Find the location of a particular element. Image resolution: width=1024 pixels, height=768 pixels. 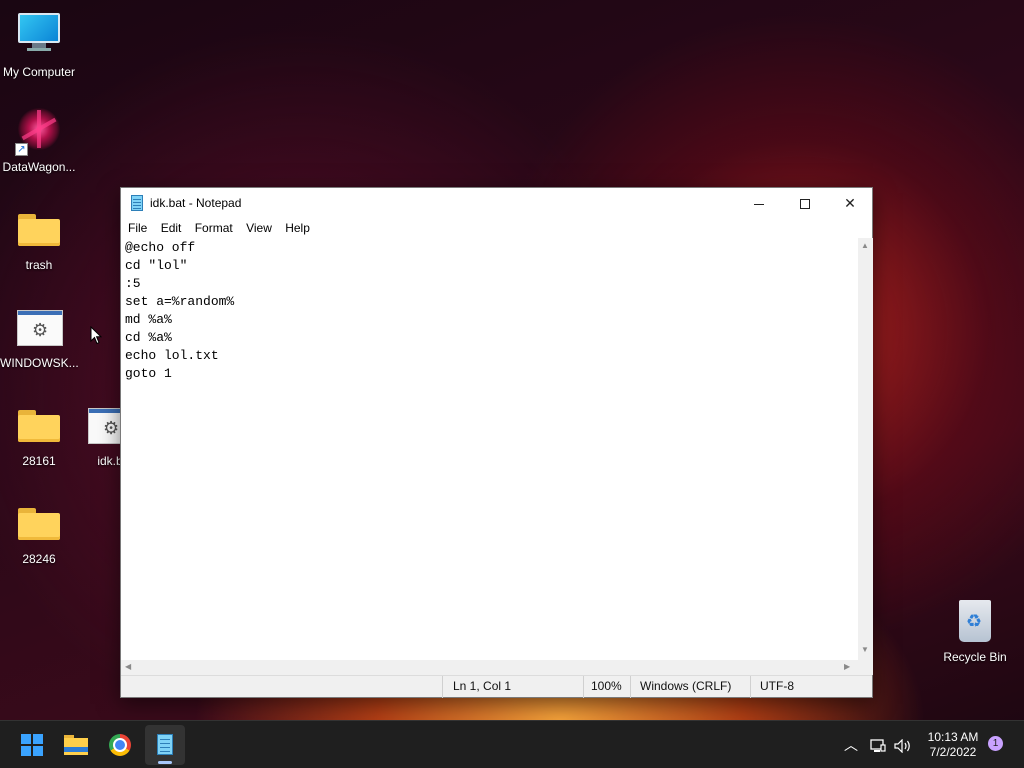

menu-edit: Edit is located at coordinates (171, 226).